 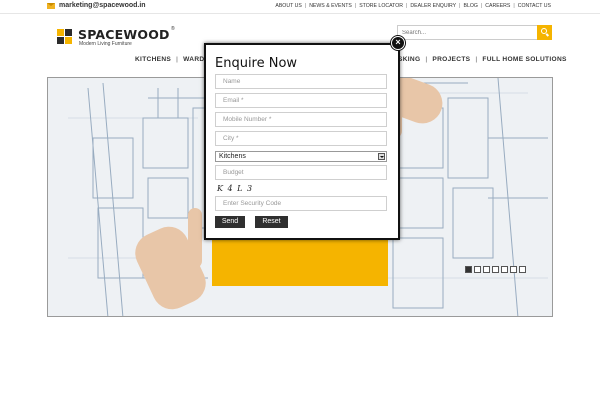 What do you see at coordinates (467, 32) in the screenshot?
I see `search-input` at bounding box center [467, 32].